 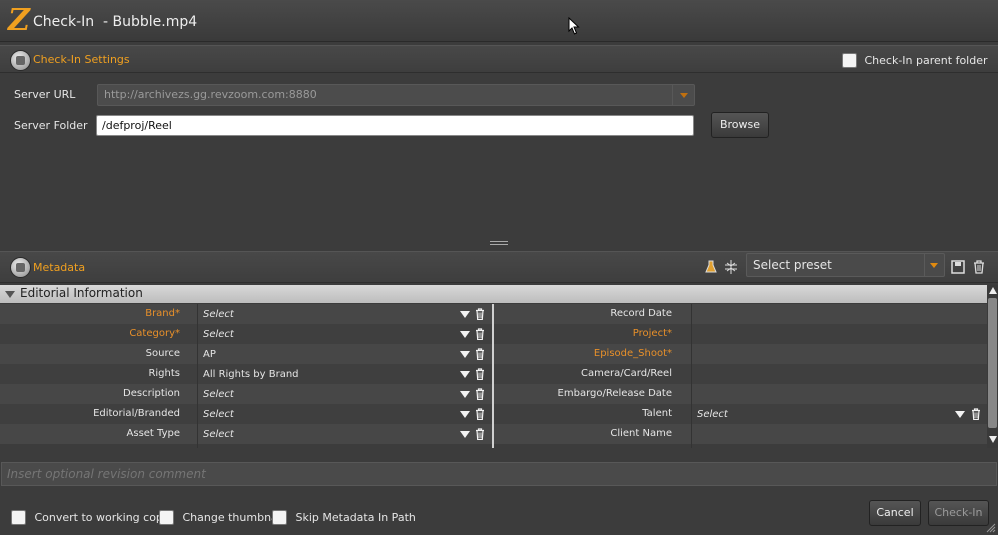 I want to click on parent-folder-toggle: Check-In parent folder, so click(x=915, y=60).